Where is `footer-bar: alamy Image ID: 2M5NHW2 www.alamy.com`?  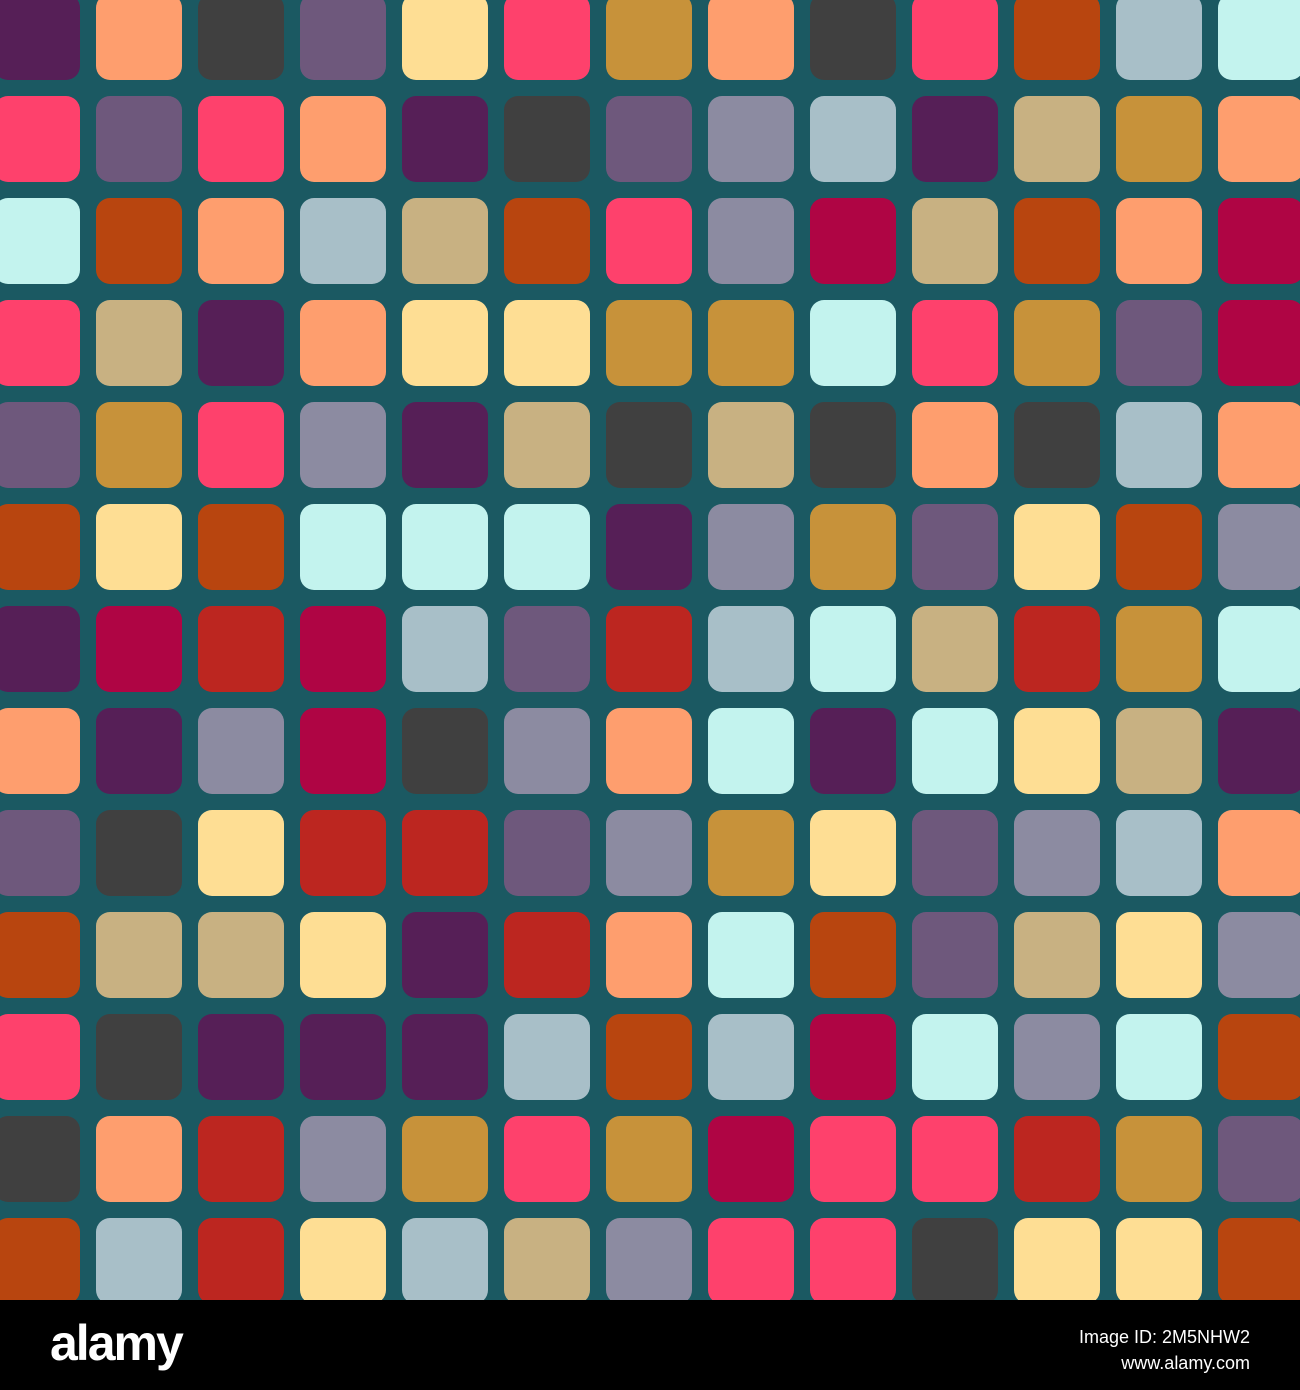 footer-bar: alamy Image ID: 2M5NHW2 www.alamy.com is located at coordinates (650, 1345).